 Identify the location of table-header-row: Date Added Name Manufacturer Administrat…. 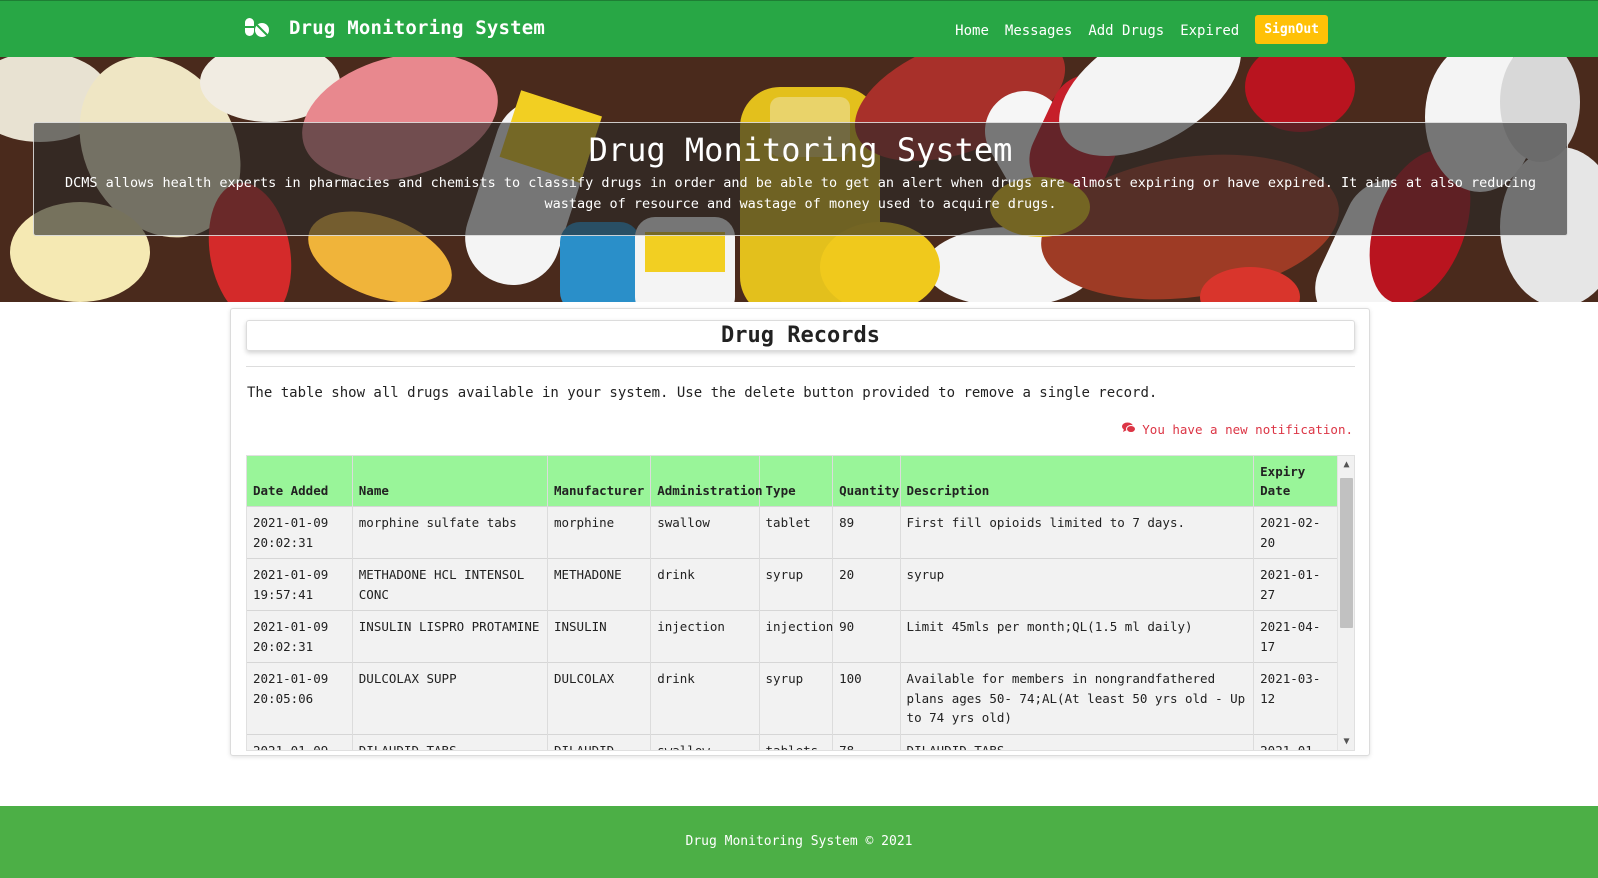
(792, 481).